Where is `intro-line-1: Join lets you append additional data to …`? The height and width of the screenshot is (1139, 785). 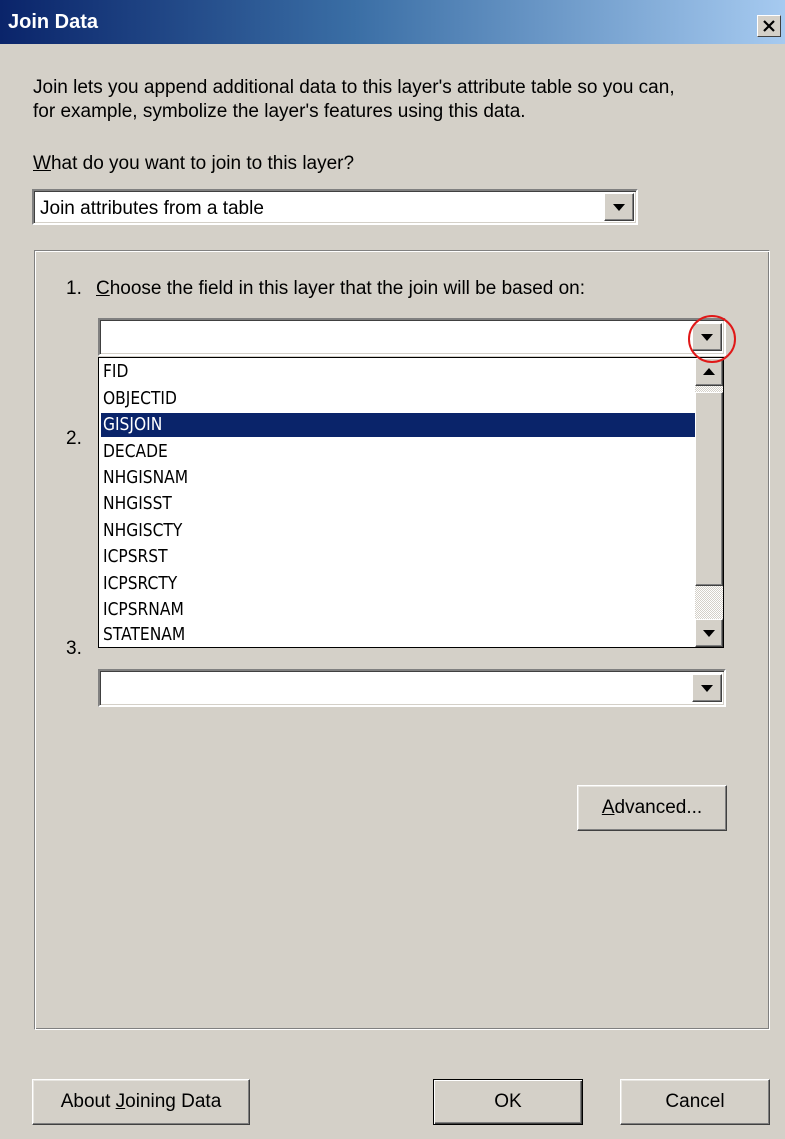
intro-line-1: Join lets you append additional data to … is located at coordinates (354, 87).